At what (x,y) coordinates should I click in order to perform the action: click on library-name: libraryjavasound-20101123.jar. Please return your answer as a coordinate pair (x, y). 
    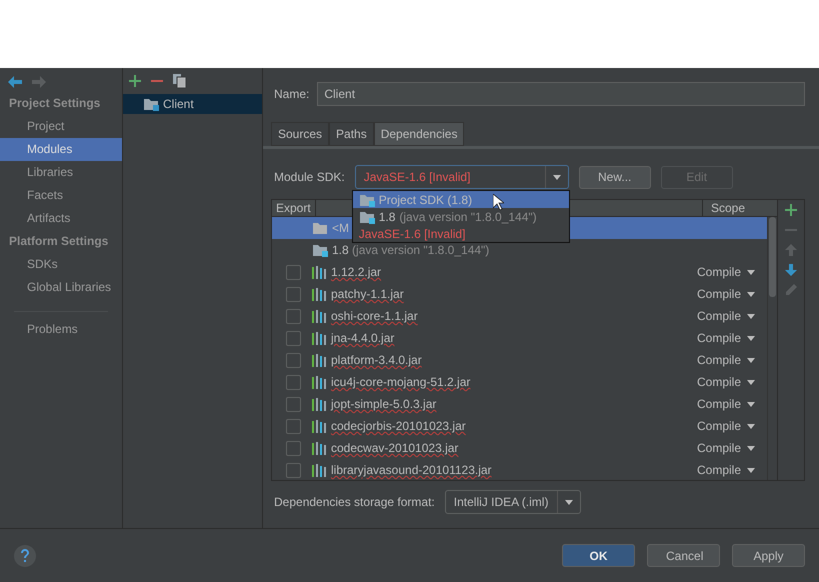
    Looking at the image, I should click on (411, 470).